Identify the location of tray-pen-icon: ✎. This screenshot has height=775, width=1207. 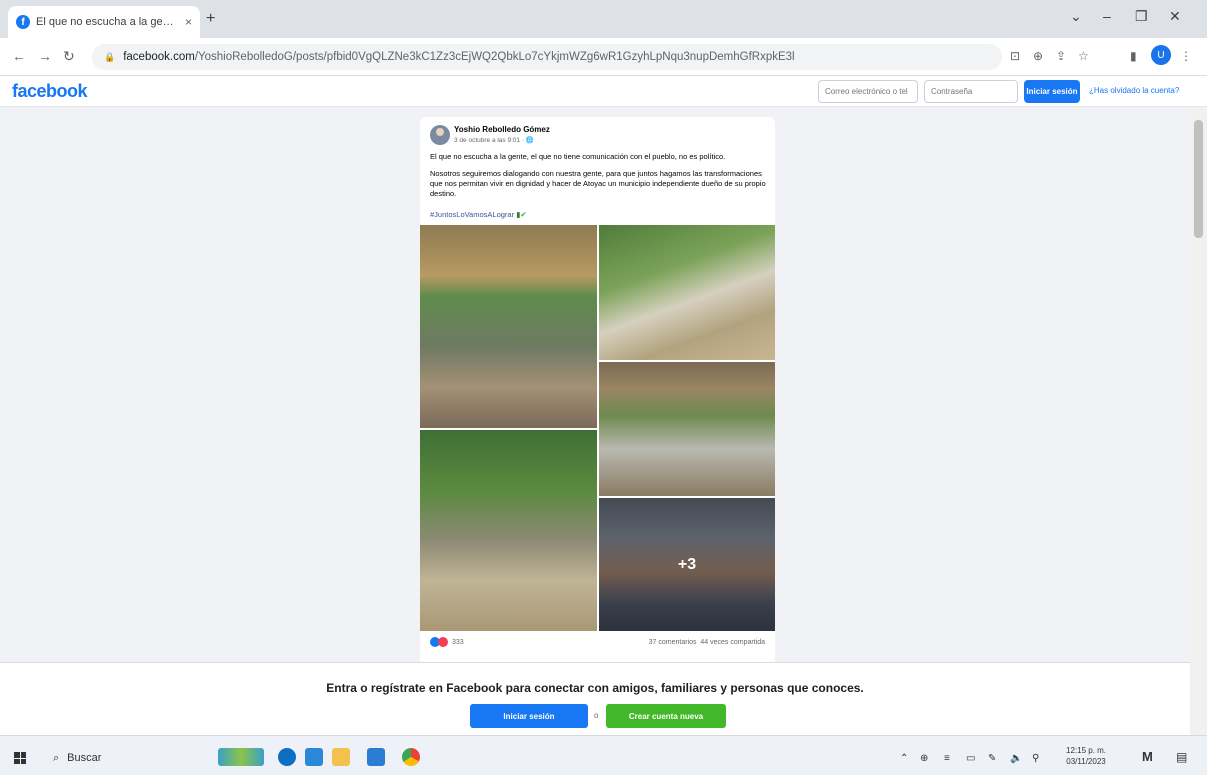
(992, 758).